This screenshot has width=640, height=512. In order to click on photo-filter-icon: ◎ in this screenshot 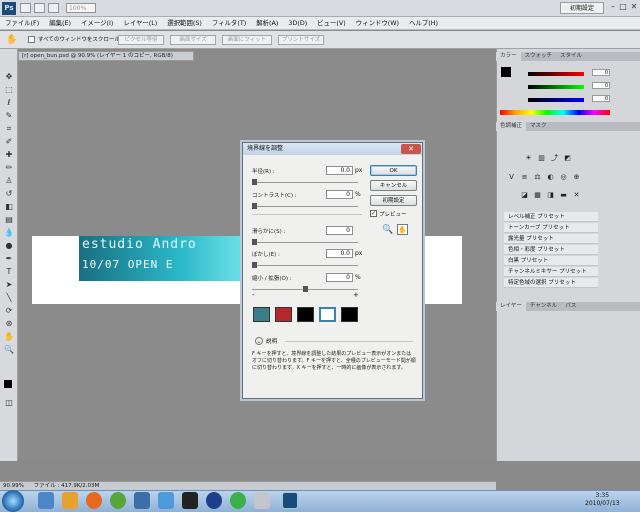, I will do `click(563, 177)`.